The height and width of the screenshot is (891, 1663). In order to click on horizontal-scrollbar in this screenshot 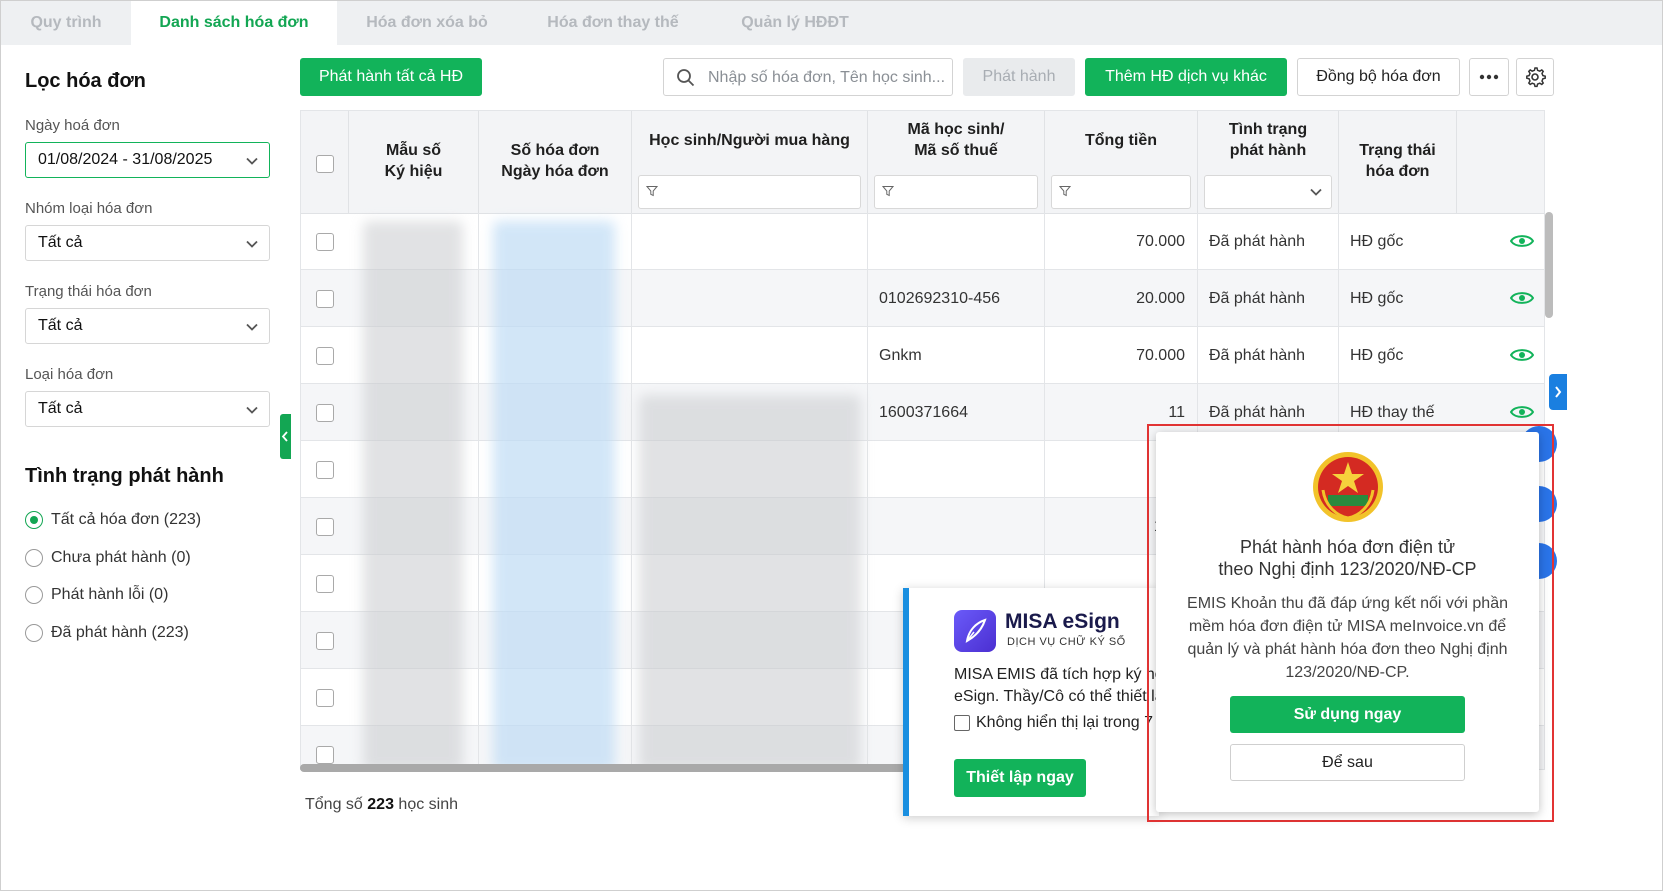, I will do `click(605, 768)`.